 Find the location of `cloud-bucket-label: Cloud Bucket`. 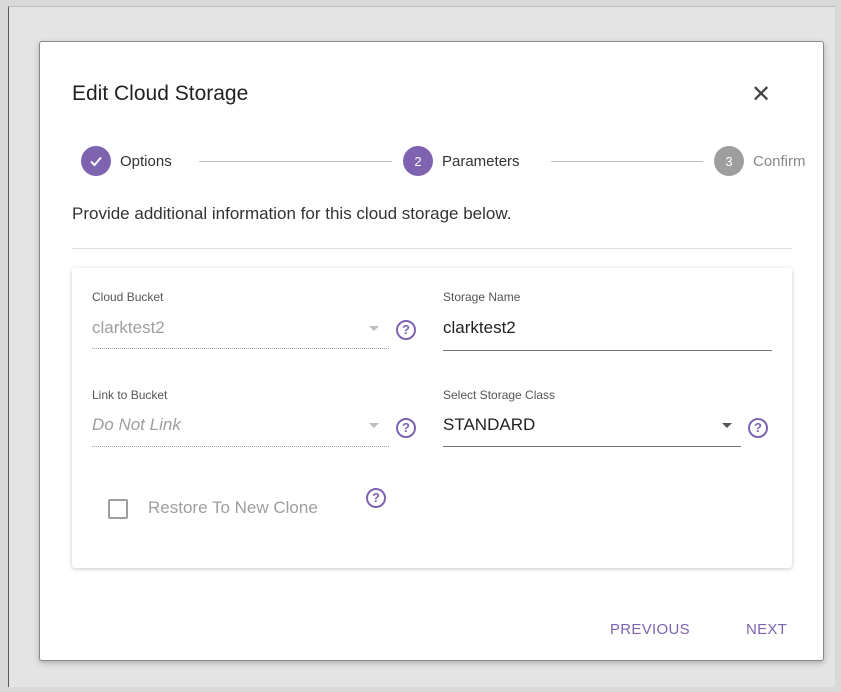

cloud-bucket-label: Cloud Bucket is located at coordinates (128, 297).